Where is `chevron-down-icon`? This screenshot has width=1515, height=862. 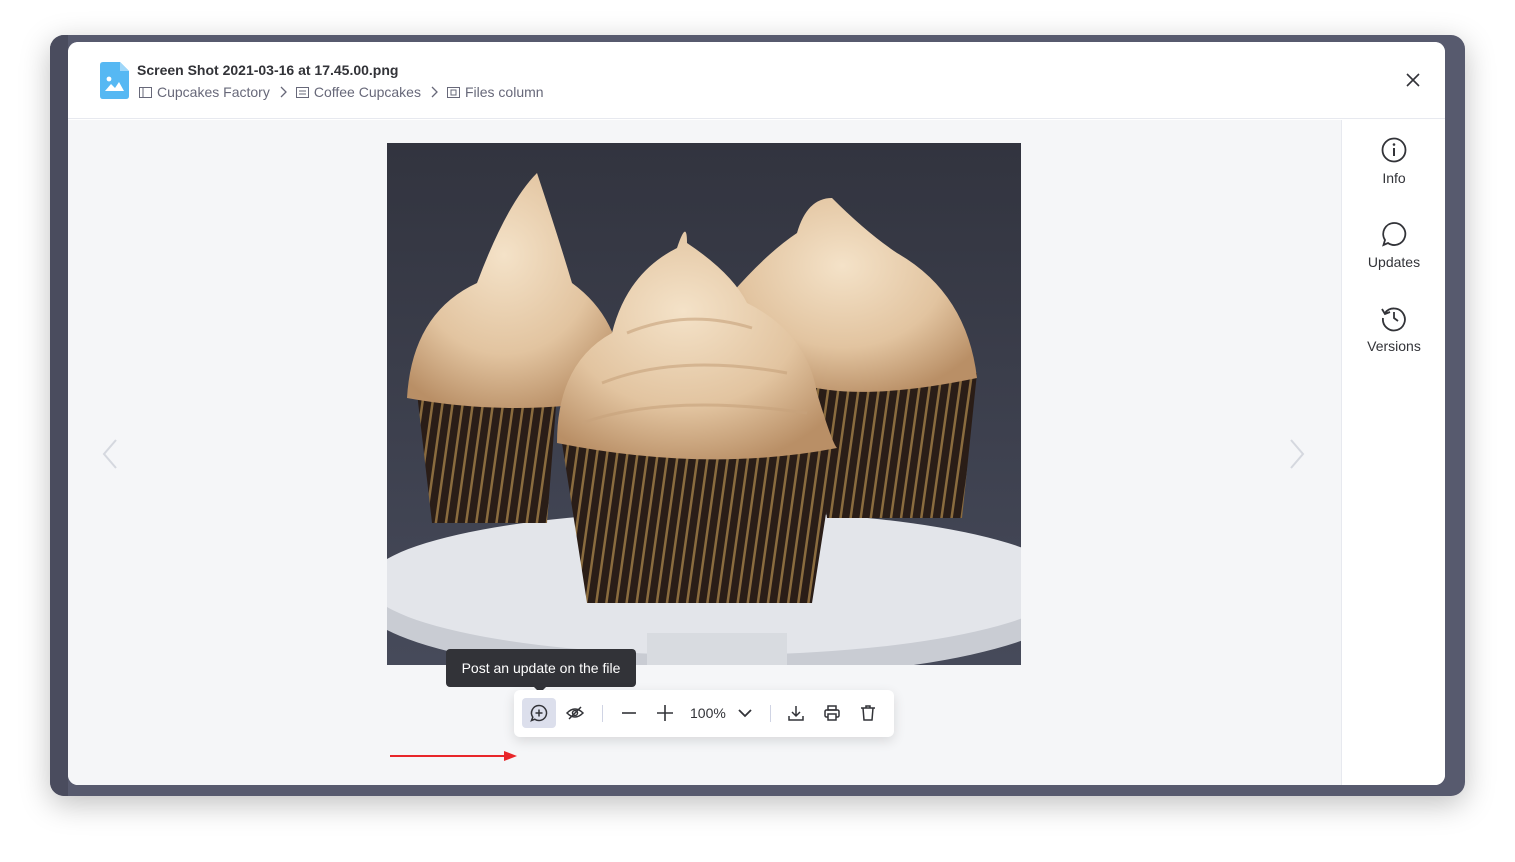
chevron-down-icon is located at coordinates (745, 713).